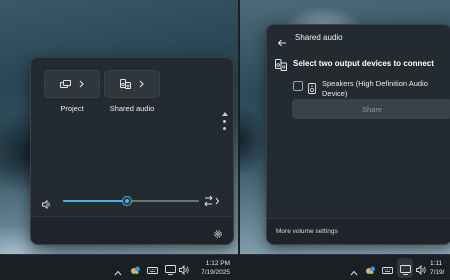 The height and width of the screenshot is (280, 450). I want to click on flyout-footer, so click(132, 230).